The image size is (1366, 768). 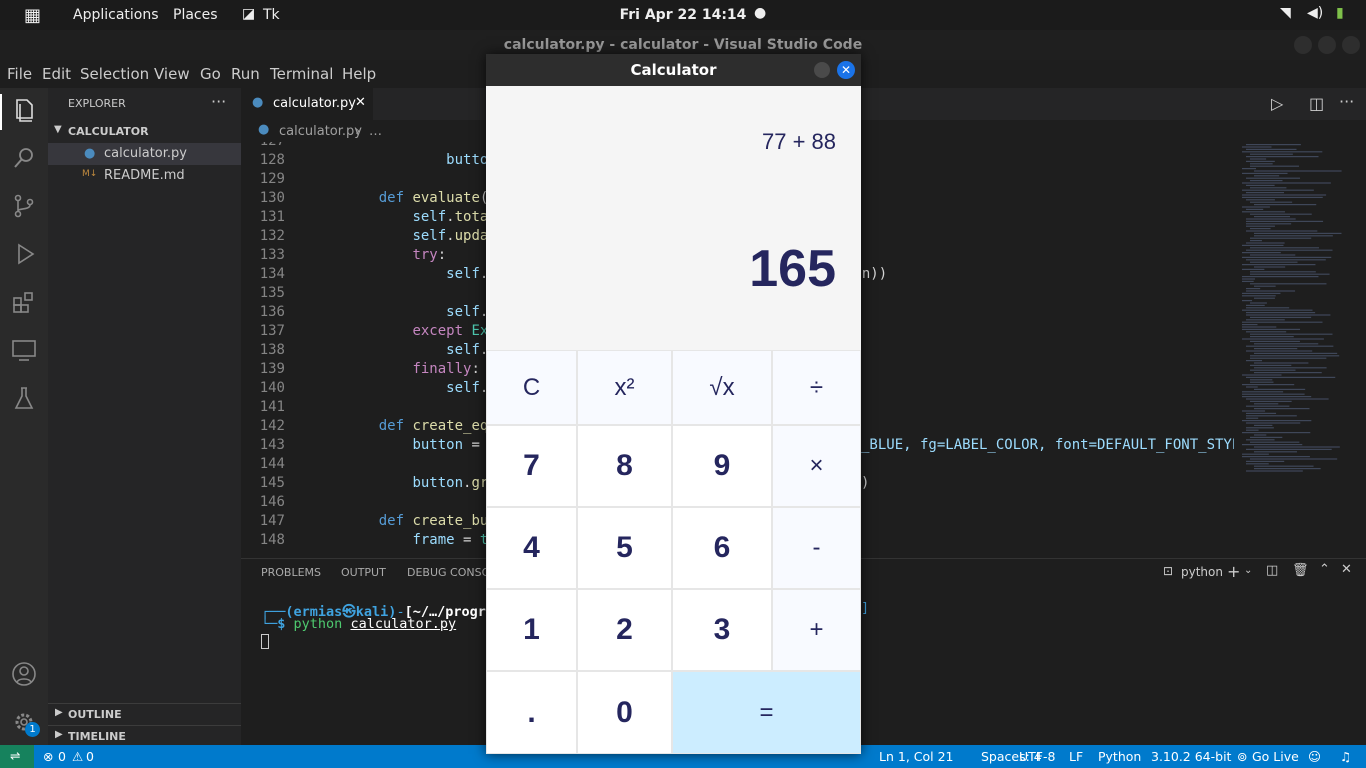 What do you see at coordinates (531, 712) in the screenshot?
I see `key-digit-button: .` at bounding box center [531, 712].